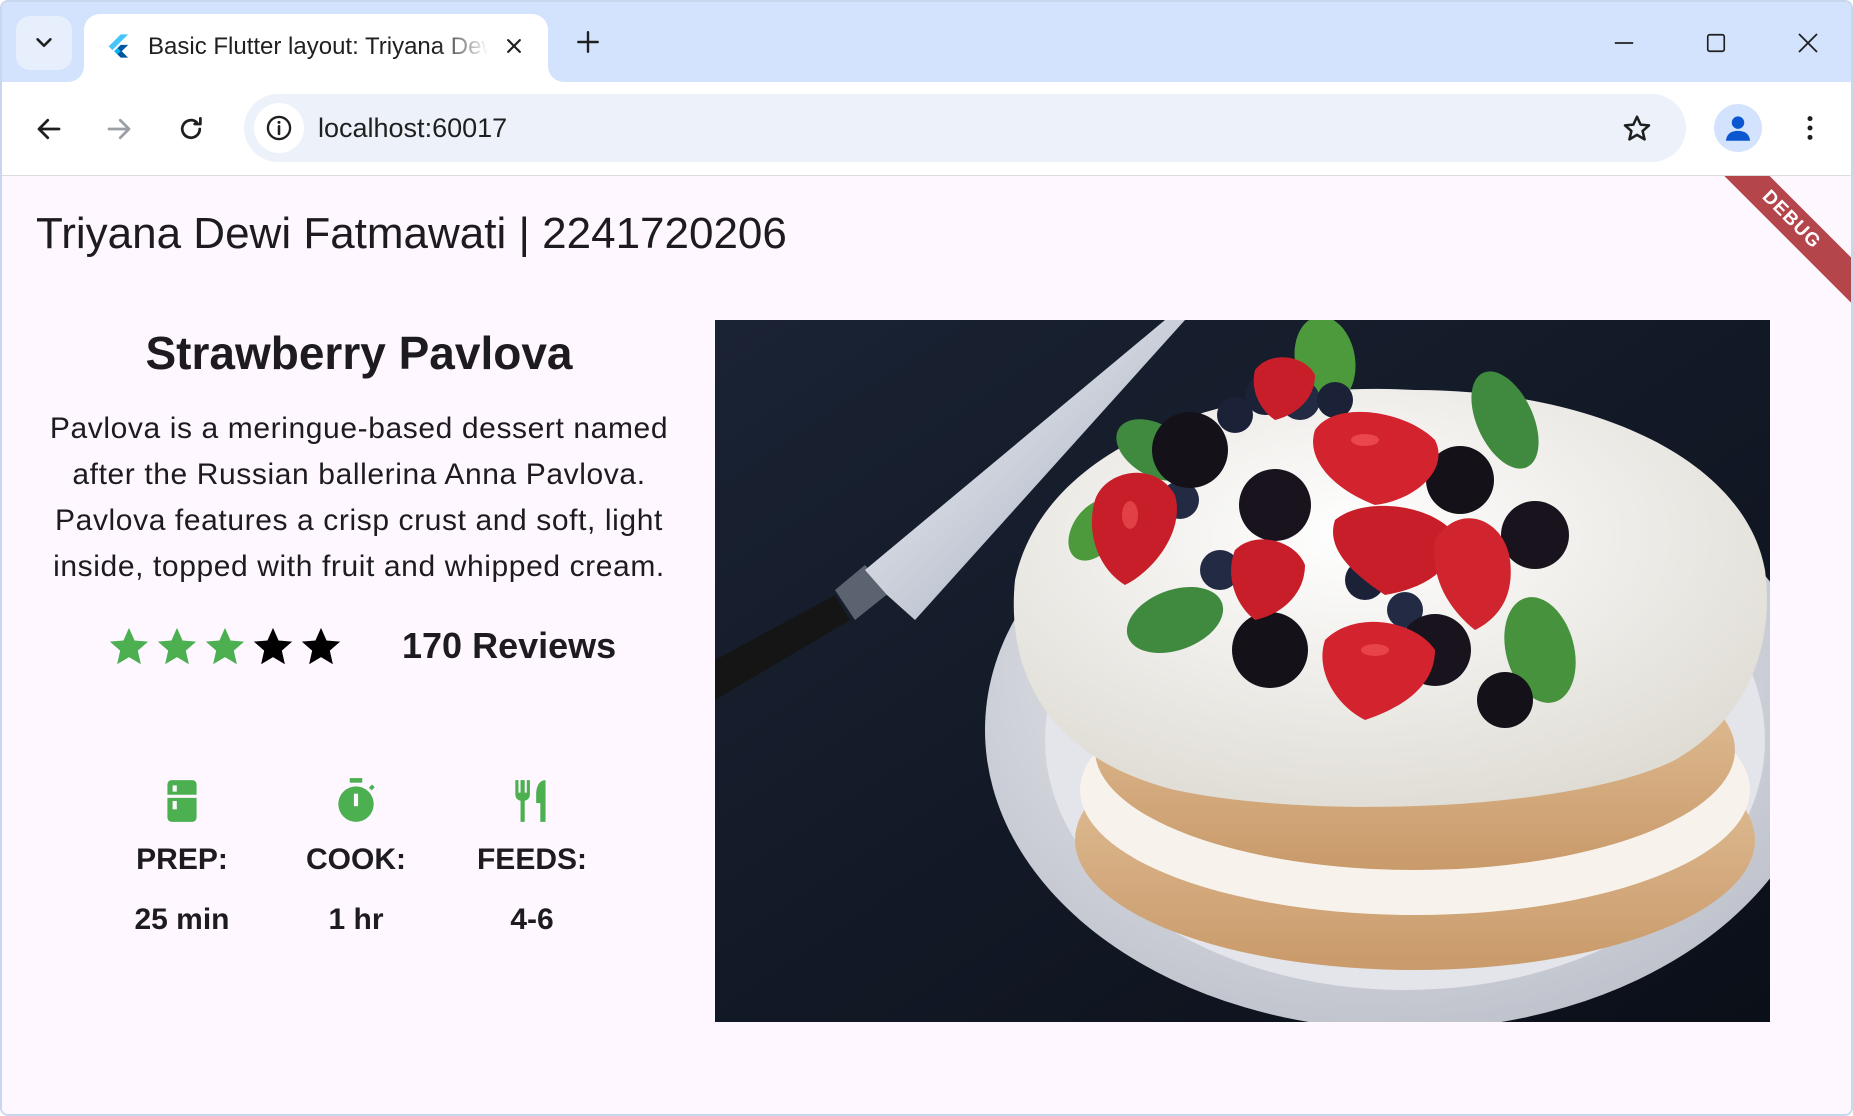  I want to click on url-text: localhost:60017, so click(413, 128).